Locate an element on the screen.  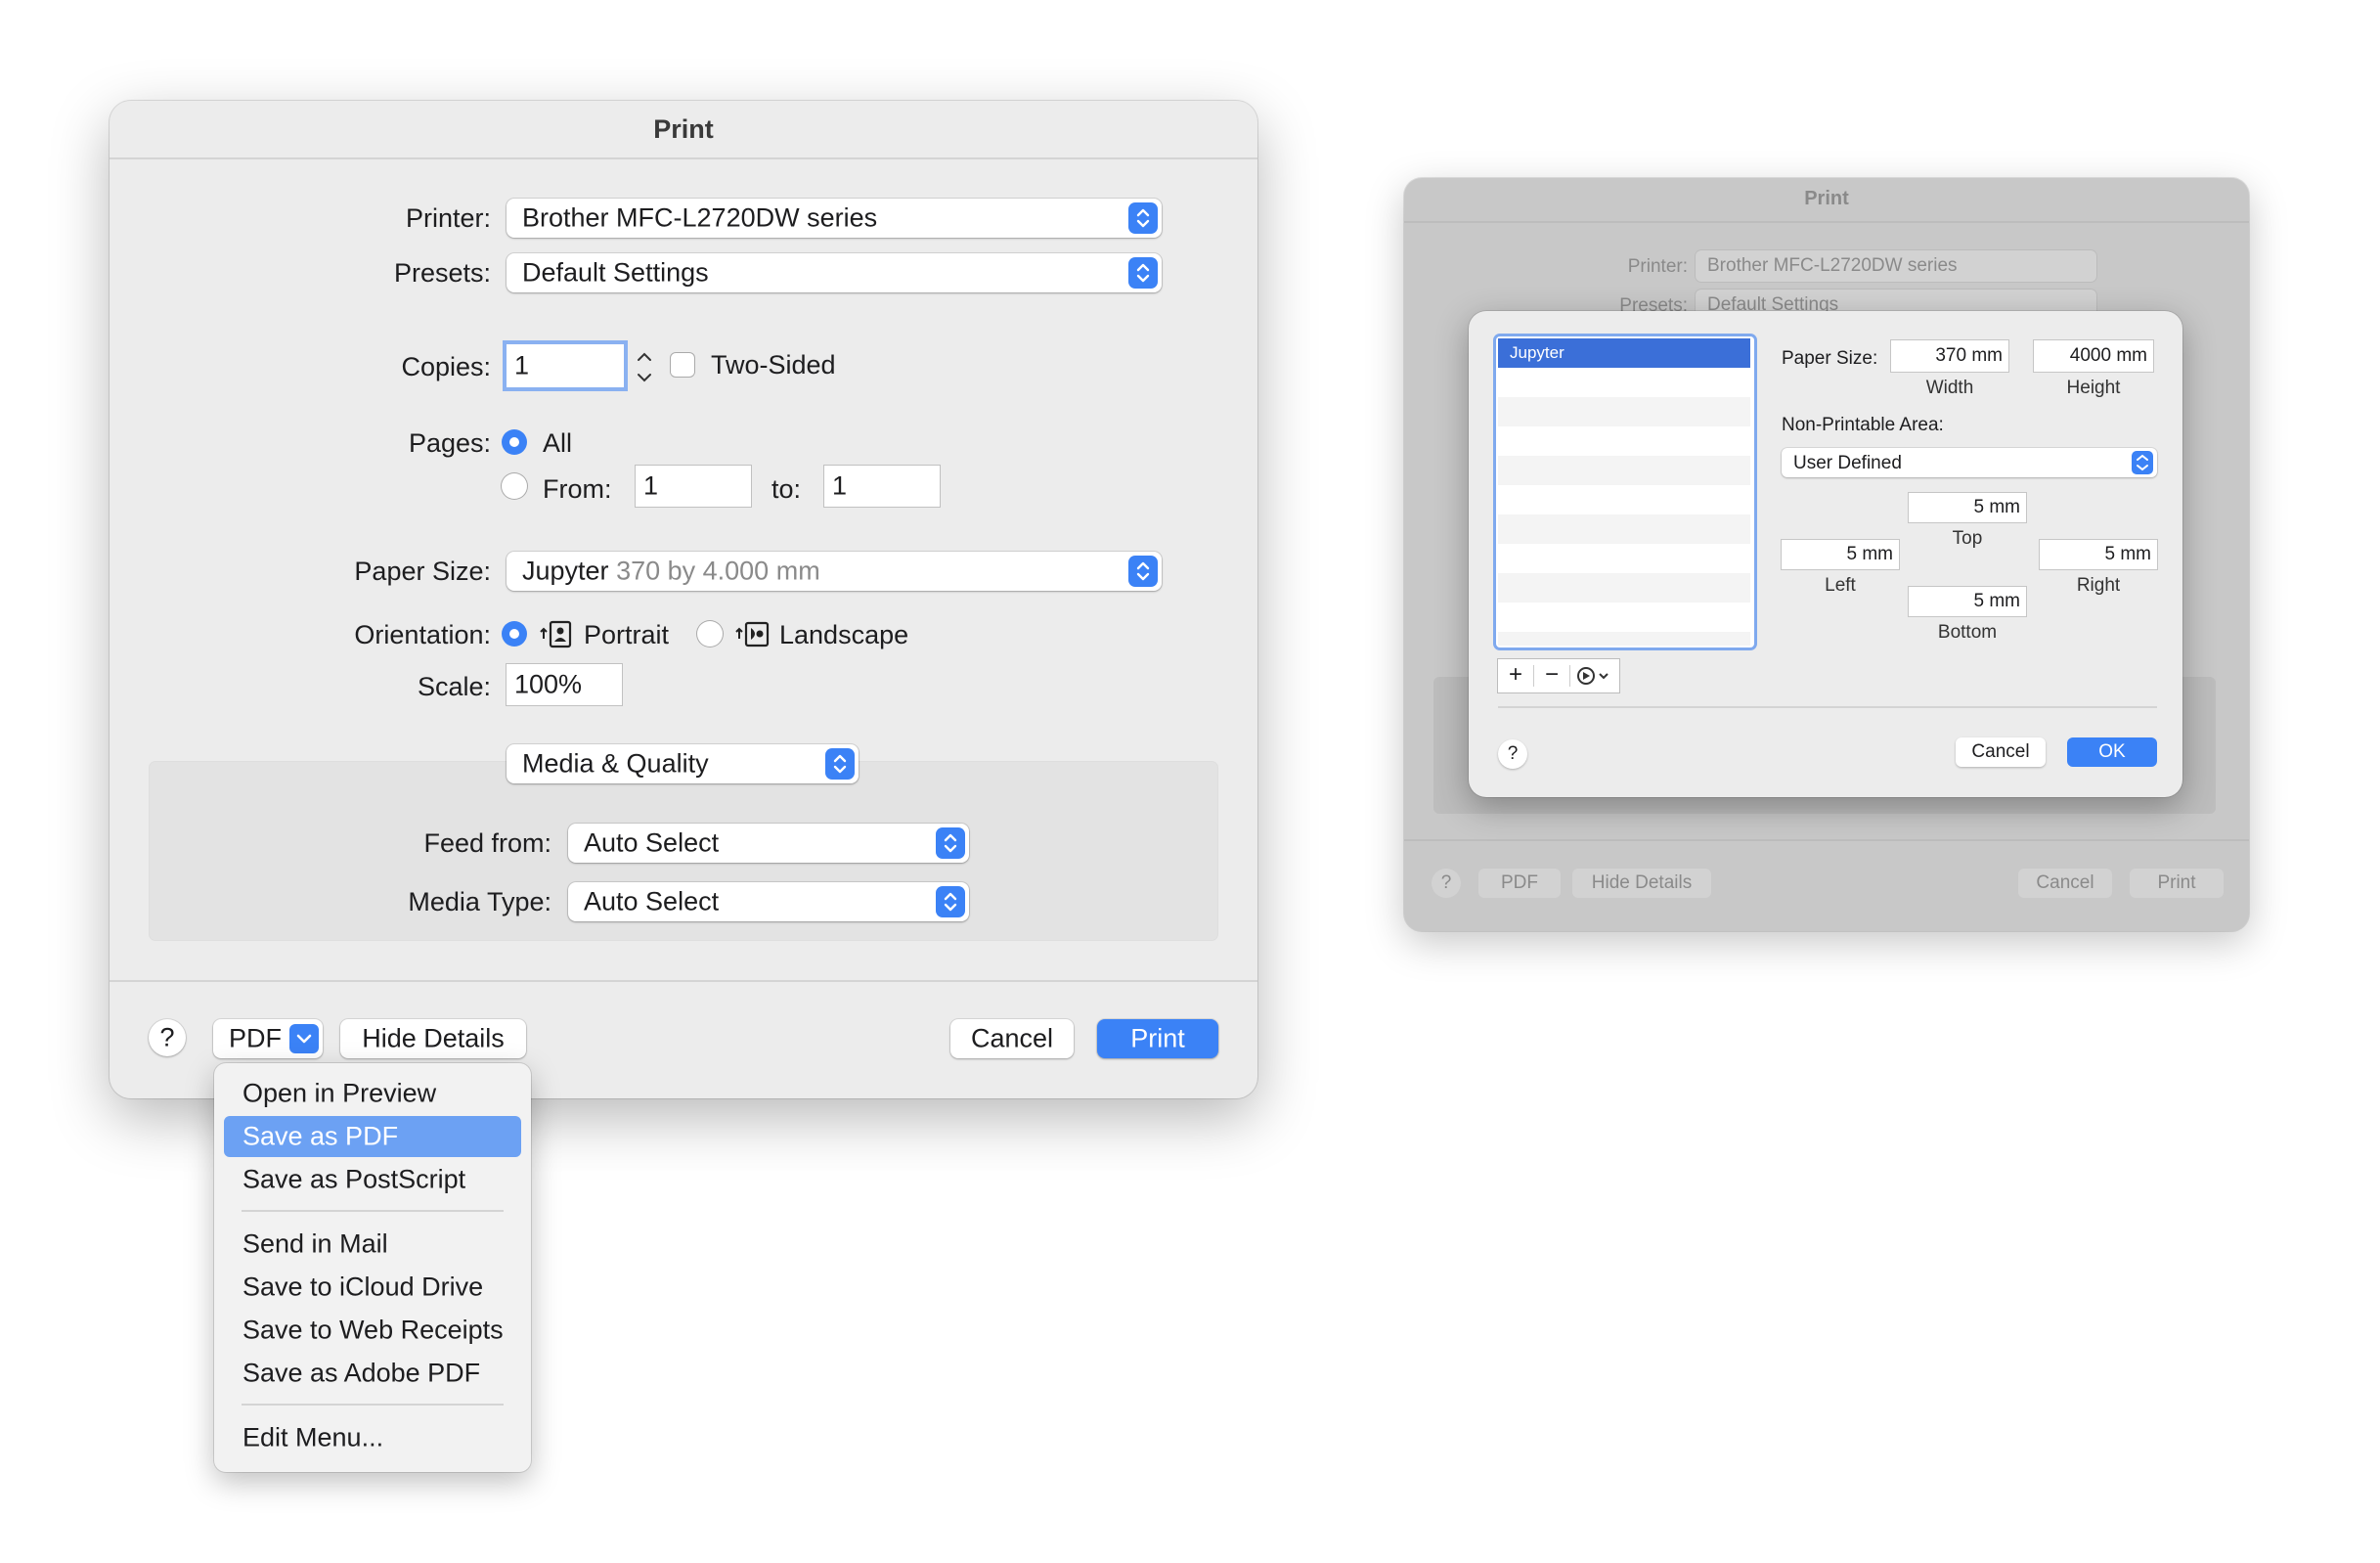
feed-from-popup: Auto Select is located at coordinates (768, 843).